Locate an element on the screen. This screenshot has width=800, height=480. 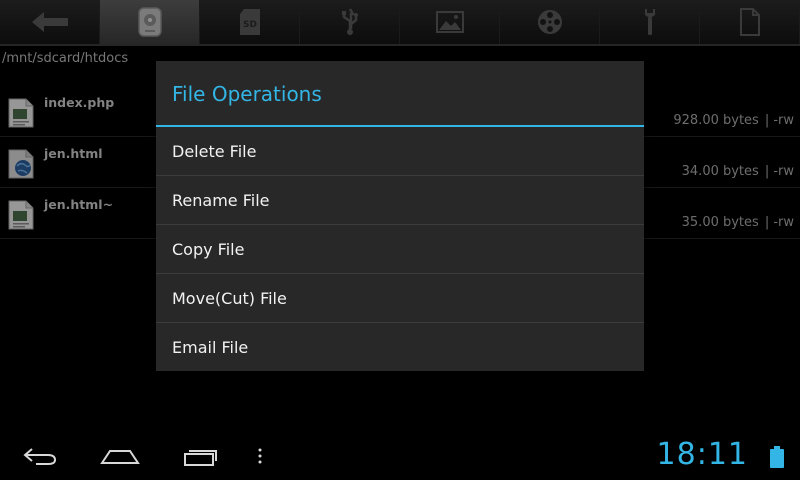
back-icon is located at coordinates (40, 456).